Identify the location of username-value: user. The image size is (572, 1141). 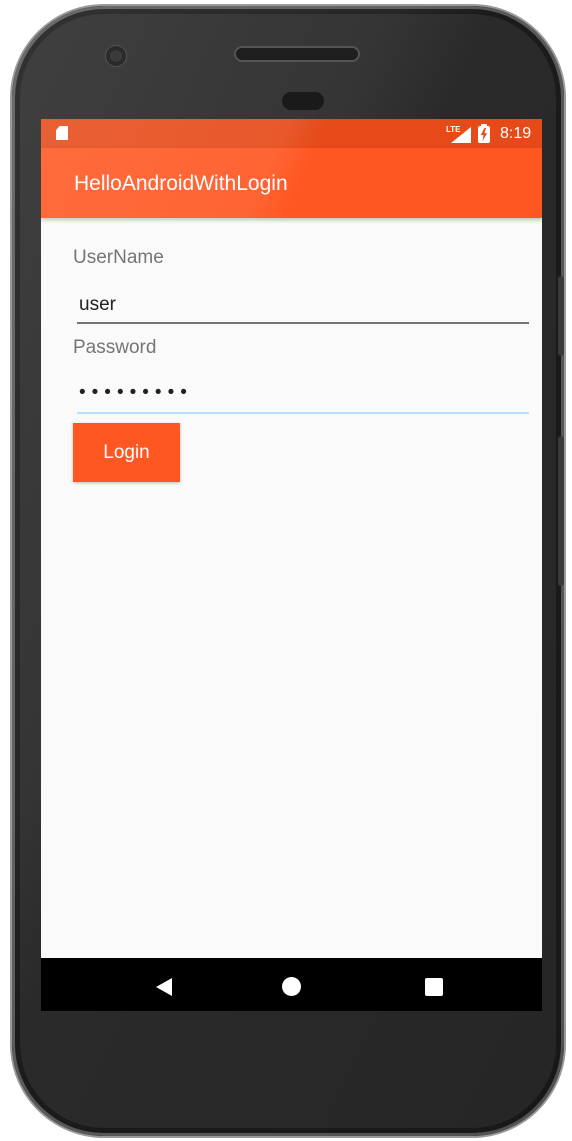
(97, 304).